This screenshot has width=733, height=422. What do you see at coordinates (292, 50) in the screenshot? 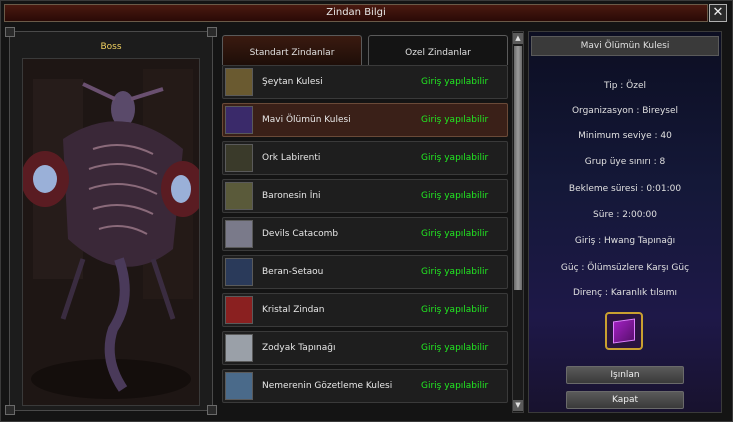
I see `tab-standard-dungeons: Standart Zindanlar` at bounding box center [292, 50].